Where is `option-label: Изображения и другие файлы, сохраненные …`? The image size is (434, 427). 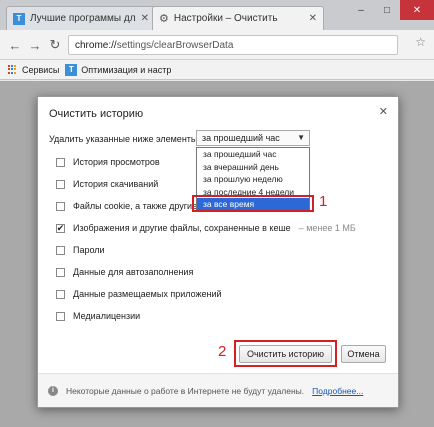
option-label: Изображения и другие файлы, сохраненные … is located at coordinates (182, 228).